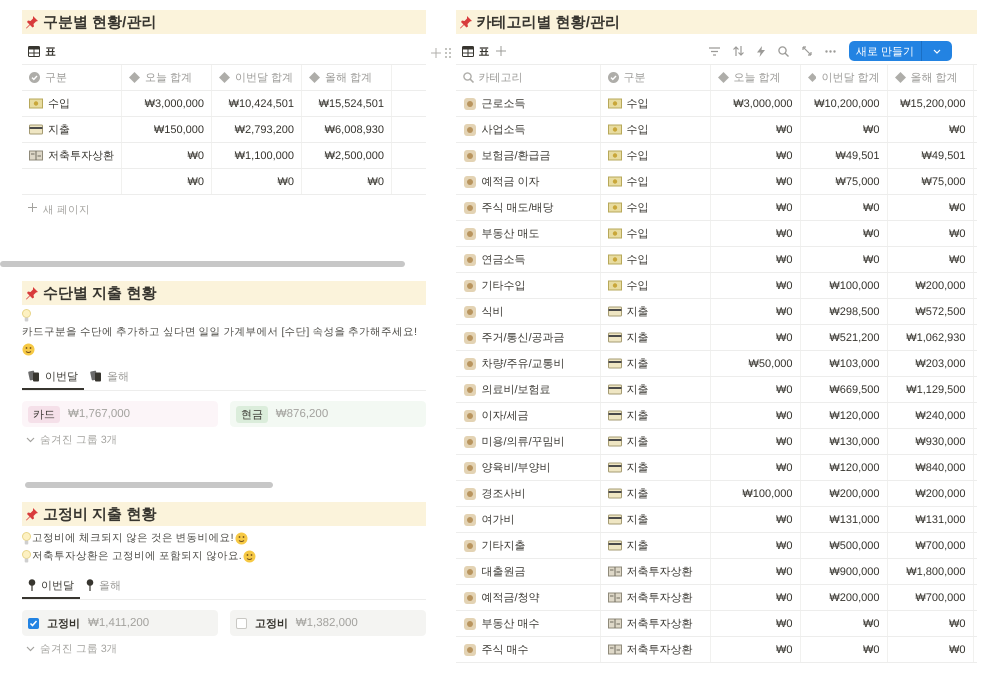 This screenshot has height=675, width=1000. I want to click on category-label: 기타지출, so click(504, 545).